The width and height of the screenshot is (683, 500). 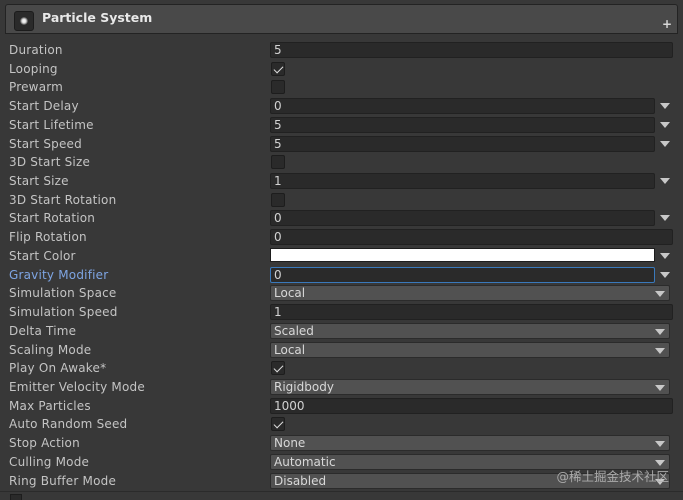 I want to click on stop-action-dropdown: None, so click(x=470, y=443).